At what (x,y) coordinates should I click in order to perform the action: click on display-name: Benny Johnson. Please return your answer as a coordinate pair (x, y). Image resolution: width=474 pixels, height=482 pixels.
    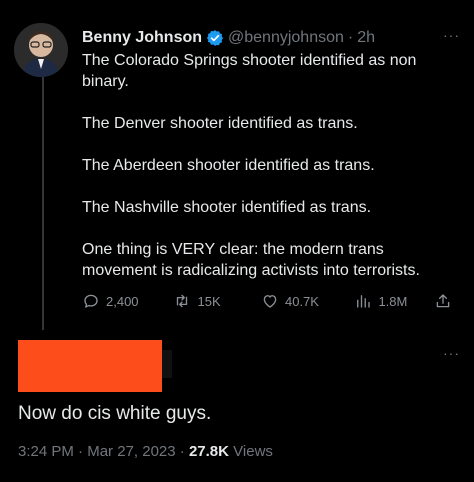
    Looking at the image, I should click on (142, 38).